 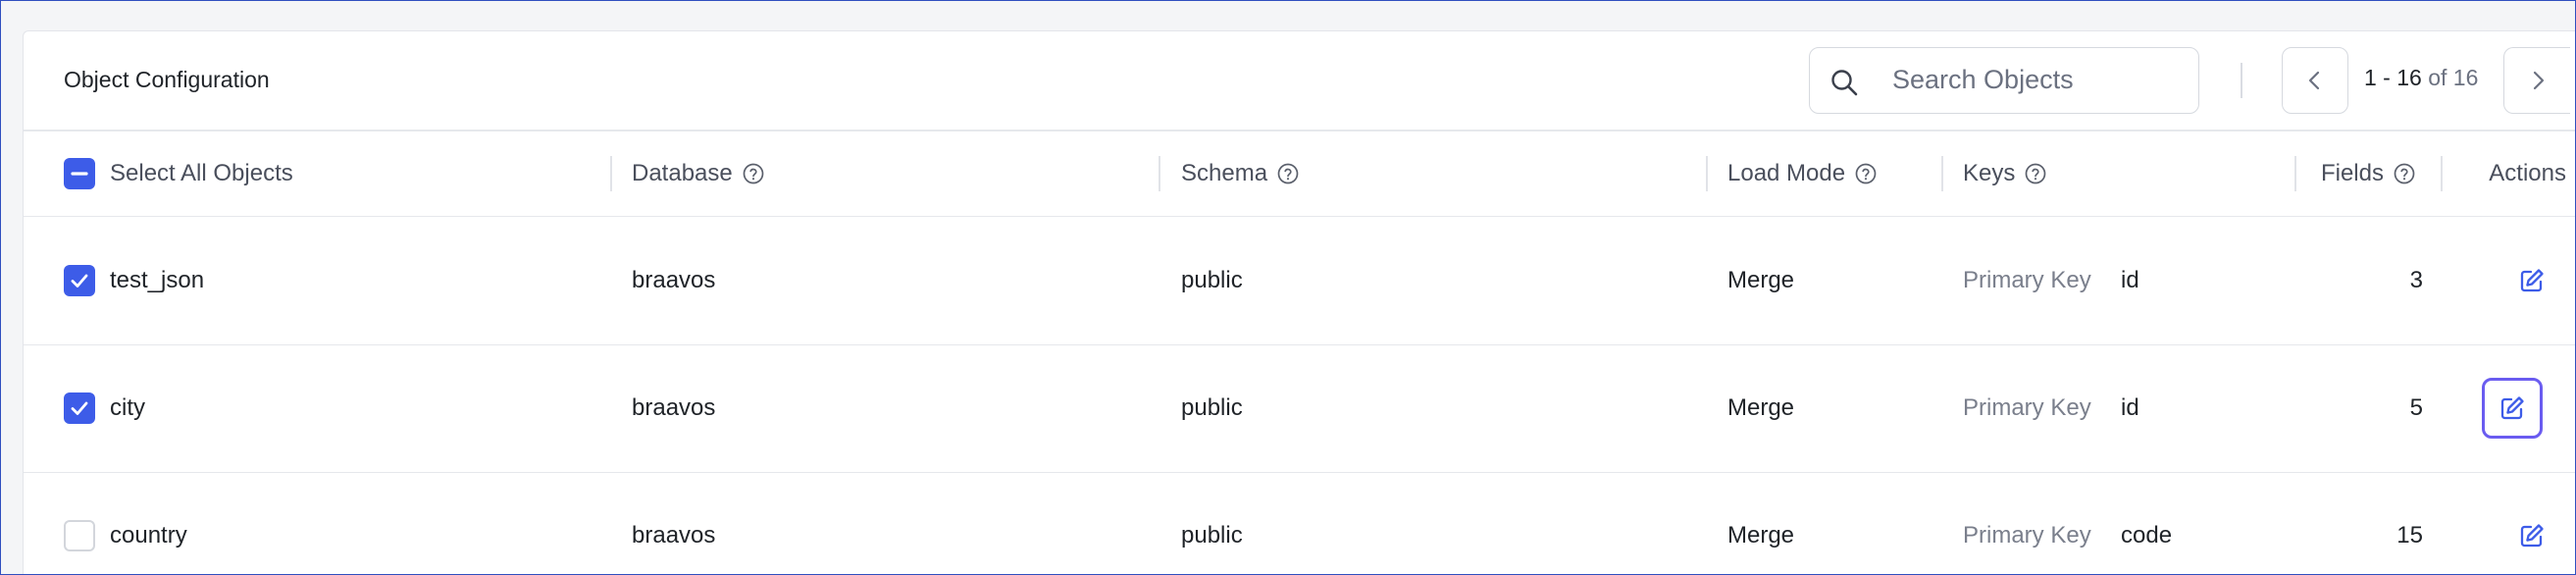 I want to click on column-schema-label: Schema, so click(x=1224, y=173).